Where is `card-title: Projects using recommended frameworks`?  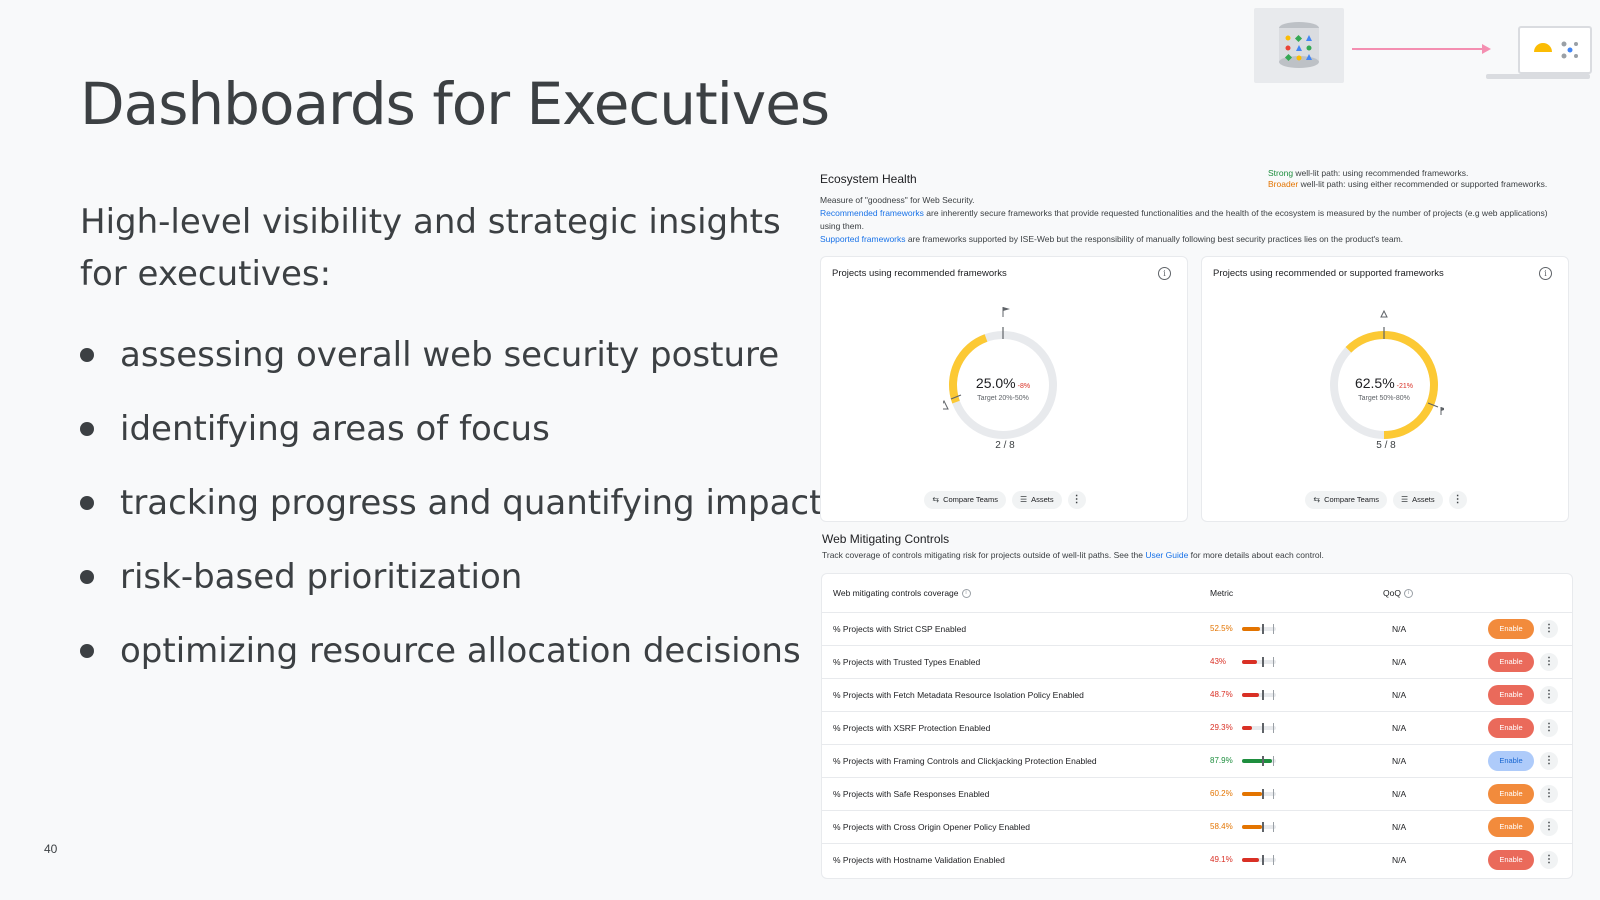
card-title: Projects using recommended frameworks is located at coordinates (919, 273).